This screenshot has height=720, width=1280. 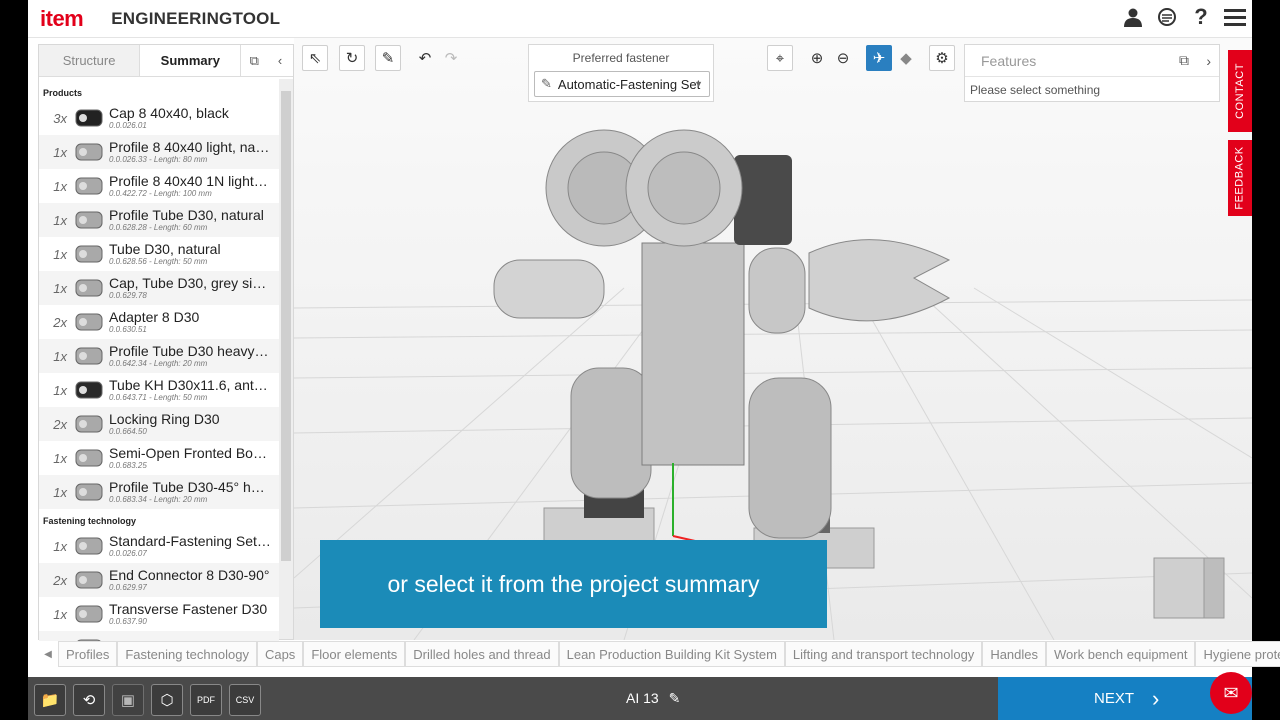 I want to click on rotate-tool-button: ↻, so click(x=352, y=58).